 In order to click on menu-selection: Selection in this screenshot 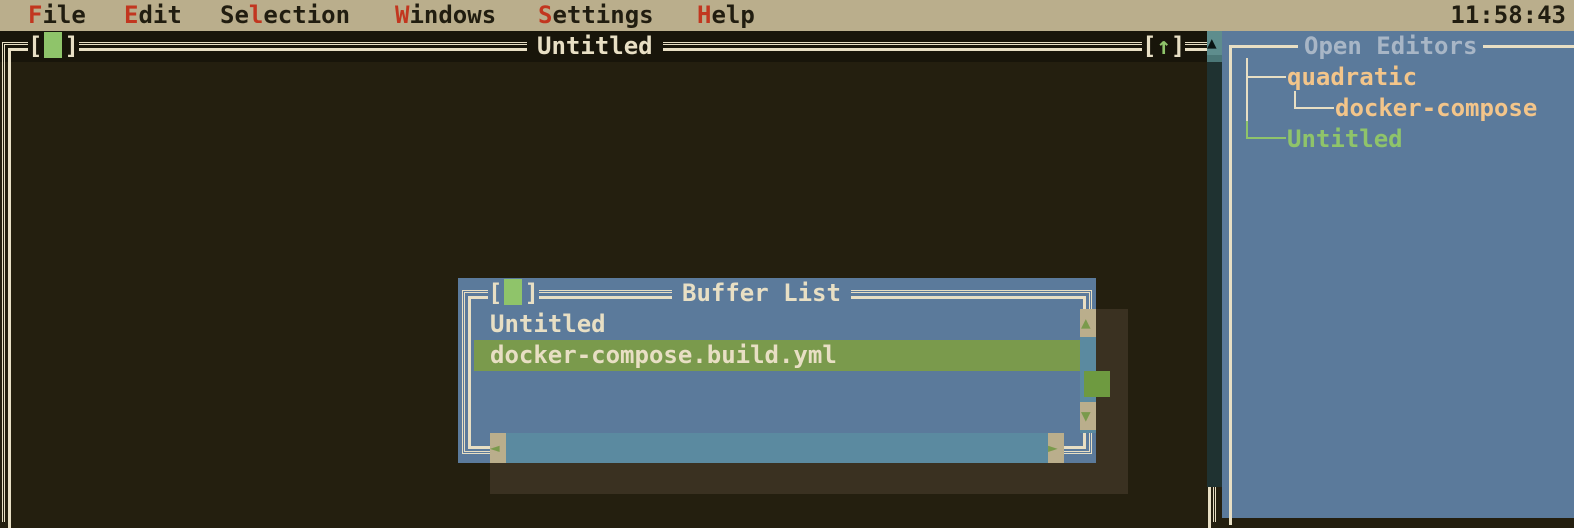, I will do `click(285, 15)`.